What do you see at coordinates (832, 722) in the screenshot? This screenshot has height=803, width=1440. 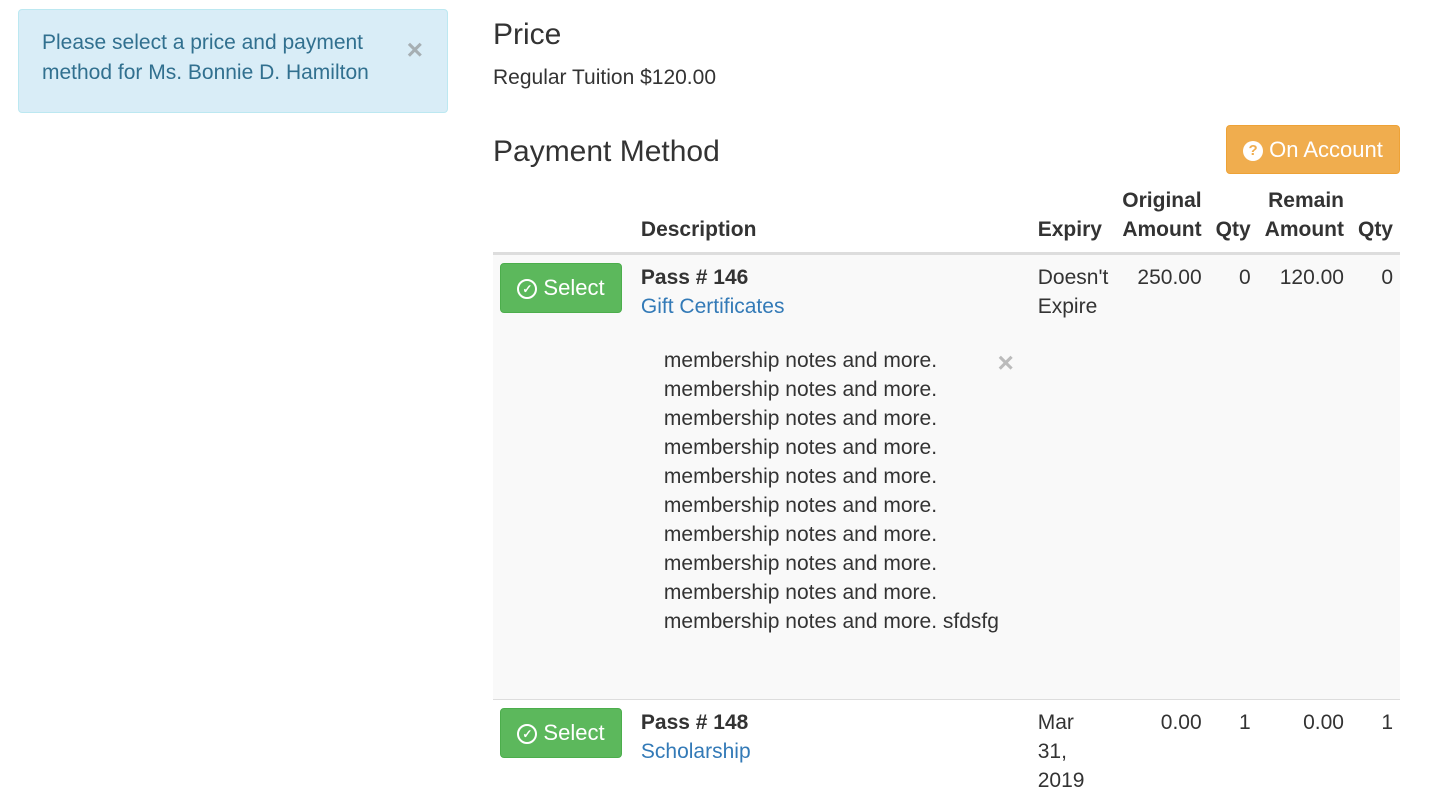 I see `pass-number: Pass # 148` at bounding box center [832, 722].